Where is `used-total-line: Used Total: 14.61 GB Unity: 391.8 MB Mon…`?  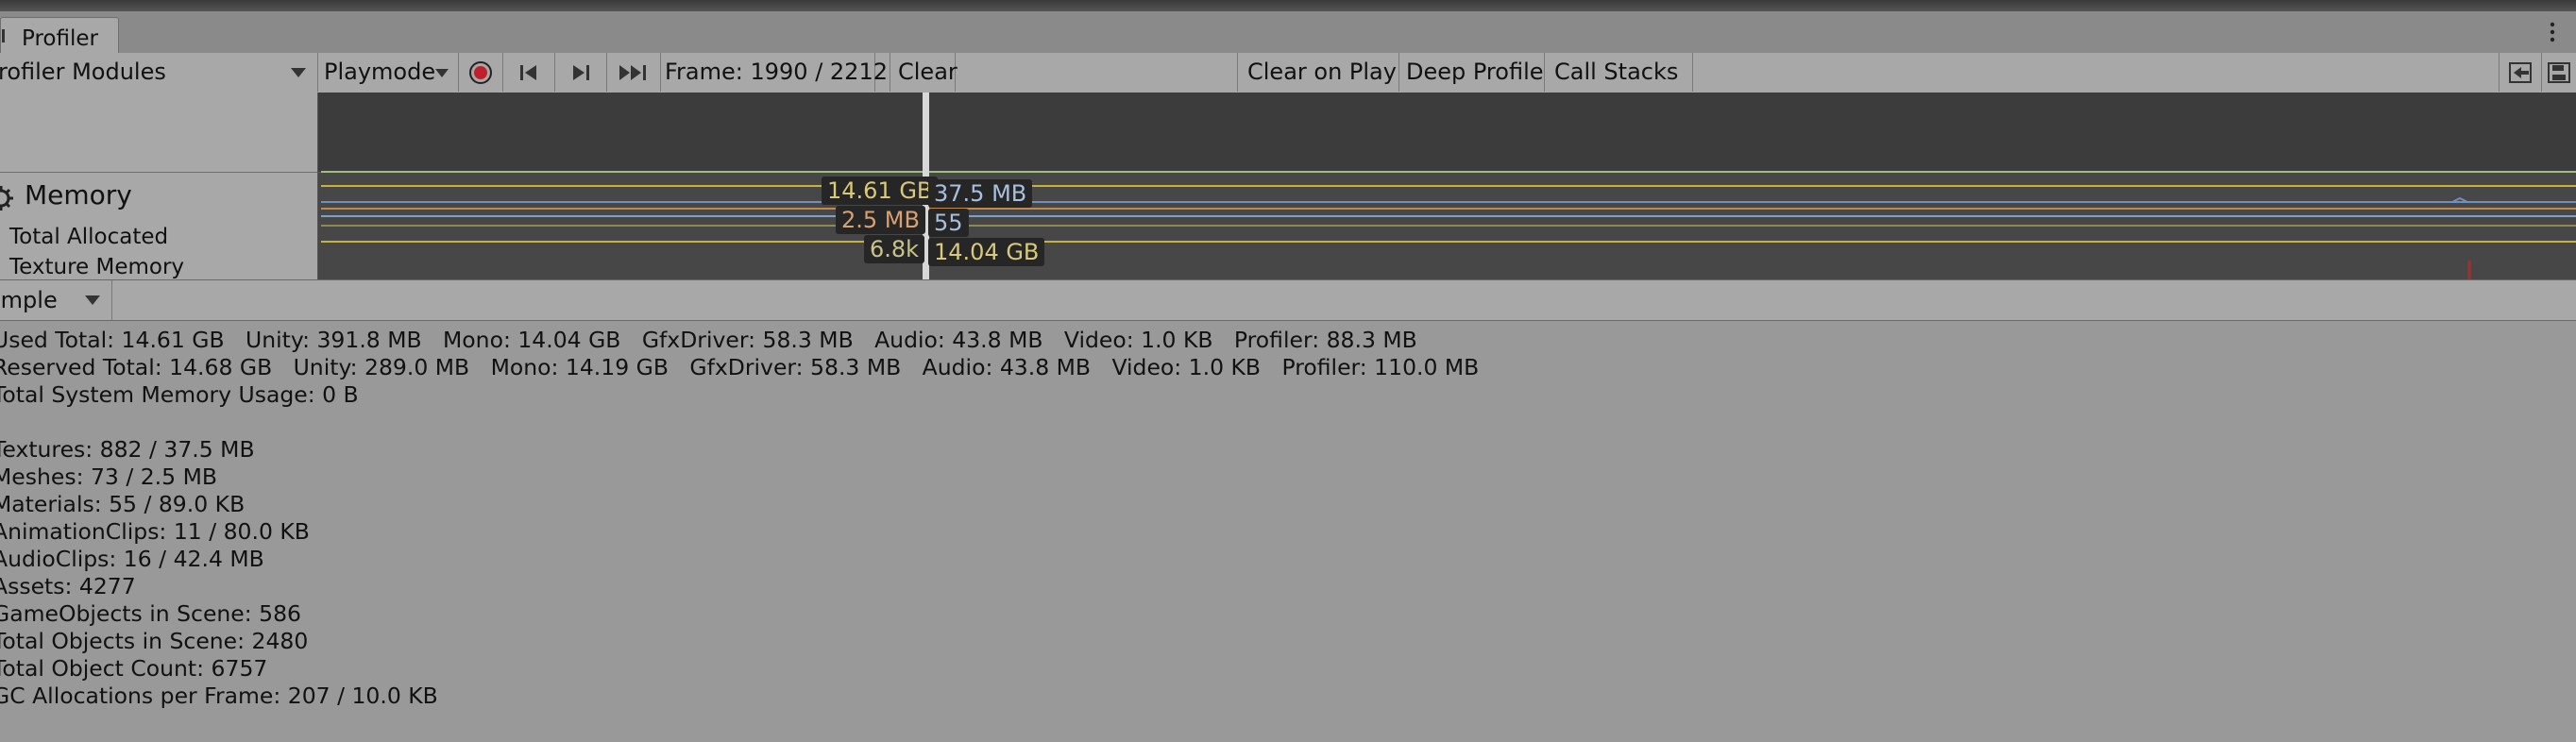
used-total-line: Used Total: 14.61 GB Unity: 391.8 MB Mon… is located at coordinates (708, 340).